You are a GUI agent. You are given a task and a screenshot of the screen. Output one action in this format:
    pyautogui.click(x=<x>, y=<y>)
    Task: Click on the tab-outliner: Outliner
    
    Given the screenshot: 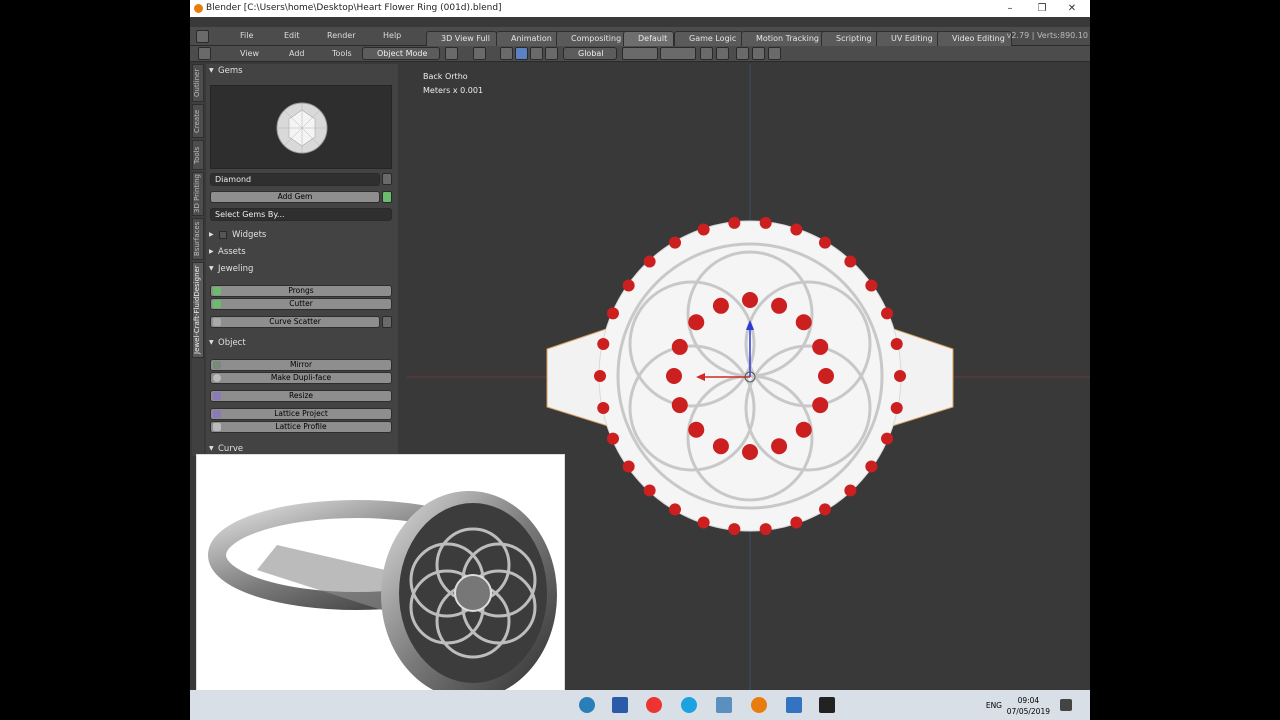 What is the action you would take?
    pyautogui.click(x=198, y=83)
    